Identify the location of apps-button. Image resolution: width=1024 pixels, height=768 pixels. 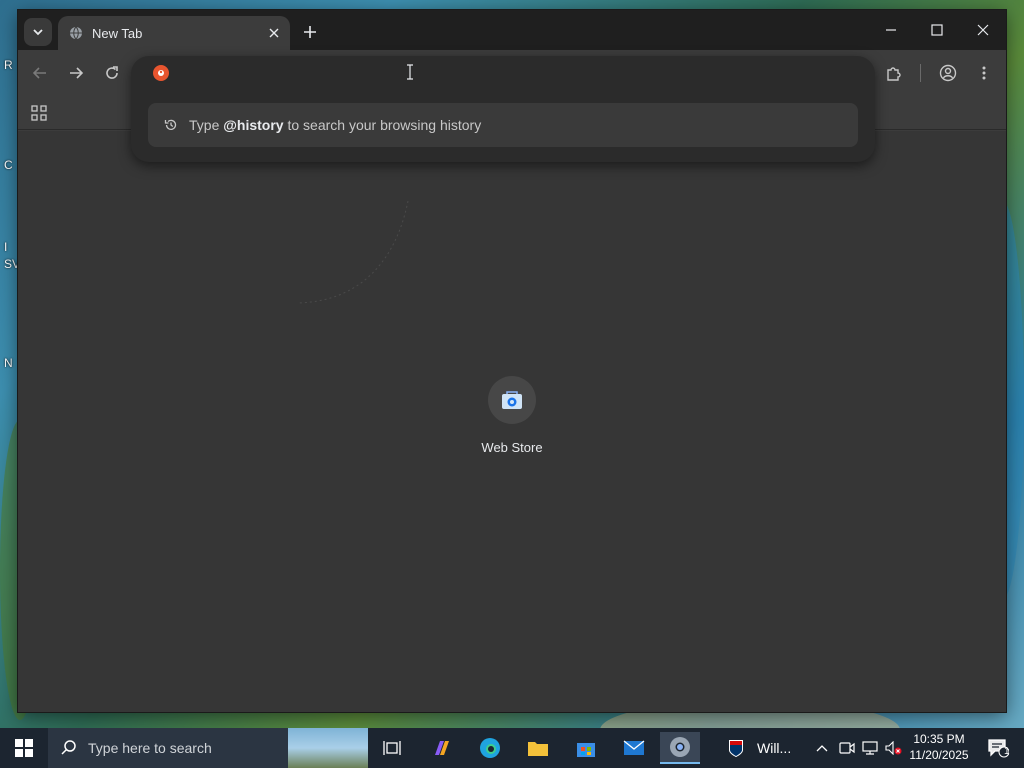
(39, 113).